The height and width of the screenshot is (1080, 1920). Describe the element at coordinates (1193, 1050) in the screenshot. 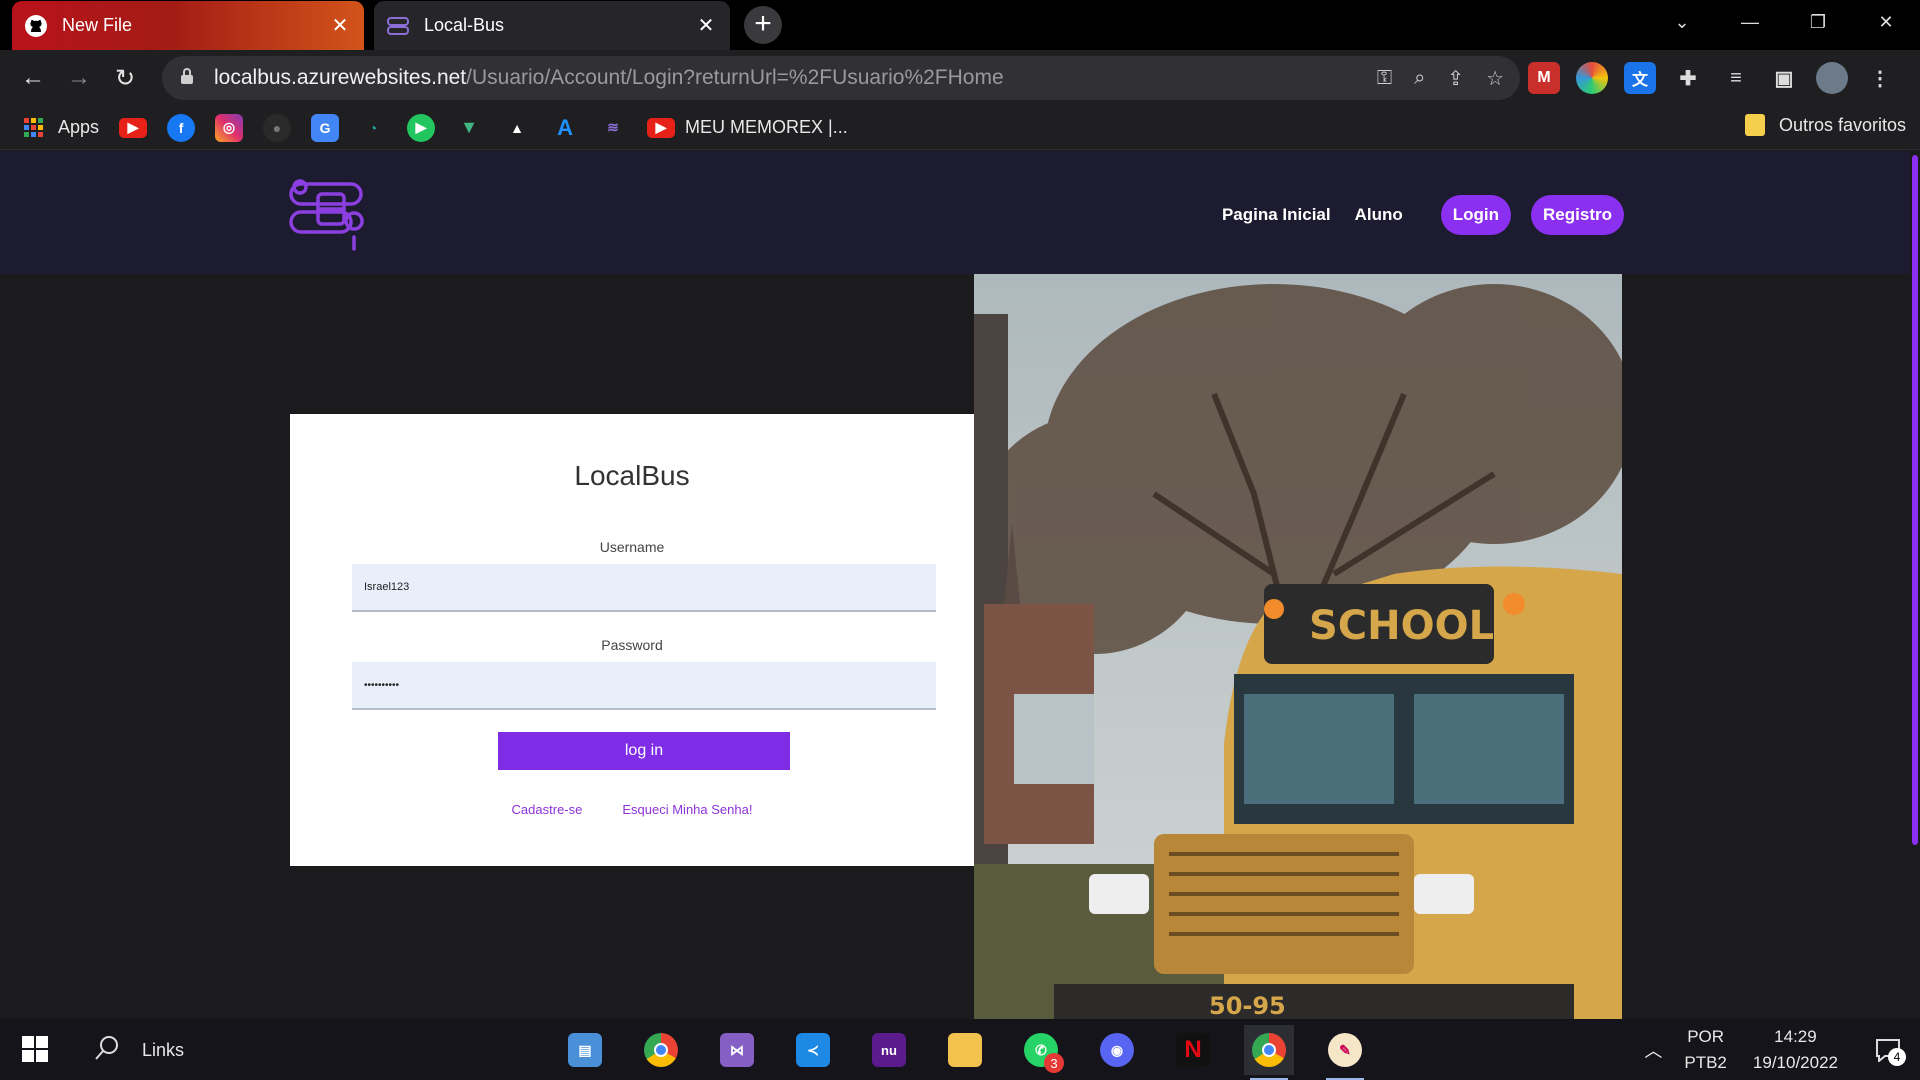

I see `taskbar-netflix: N` at that location.